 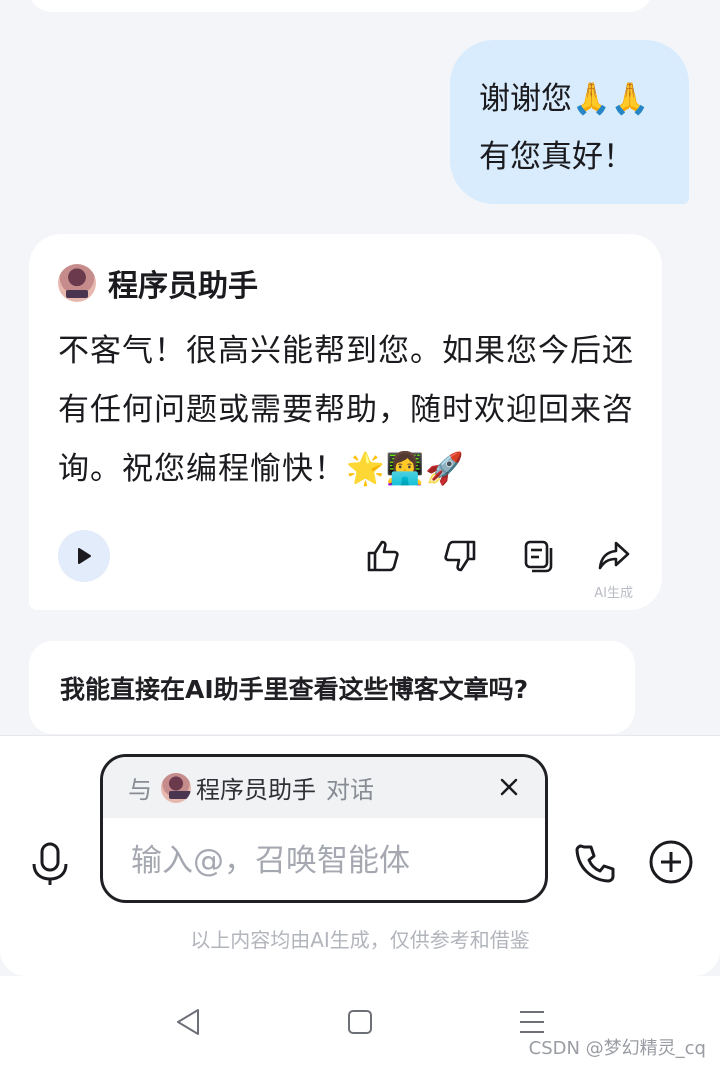 I want to click on suggested-question-card: 我能直接在AI助手里查看这些博客文章吗?, so click(x=332, y=687).